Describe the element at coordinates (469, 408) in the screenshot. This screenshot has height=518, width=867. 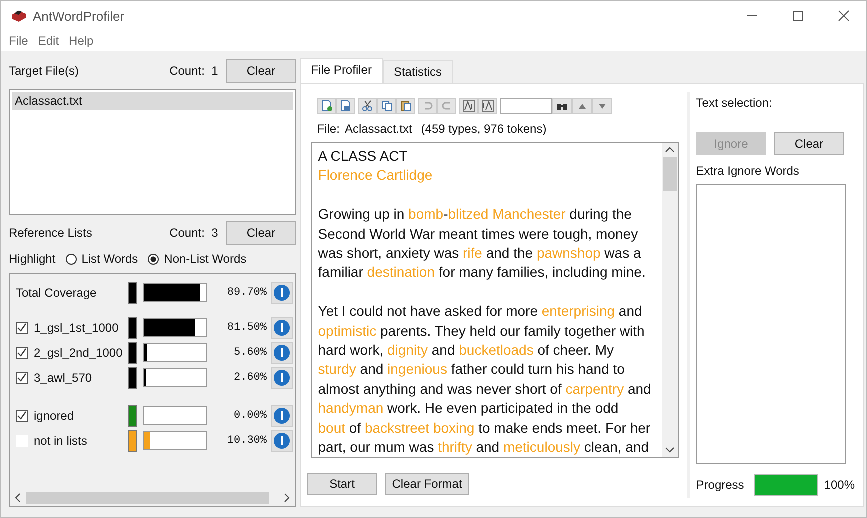
I see `text-line: handyman work. He even participated in the odd` at that location.